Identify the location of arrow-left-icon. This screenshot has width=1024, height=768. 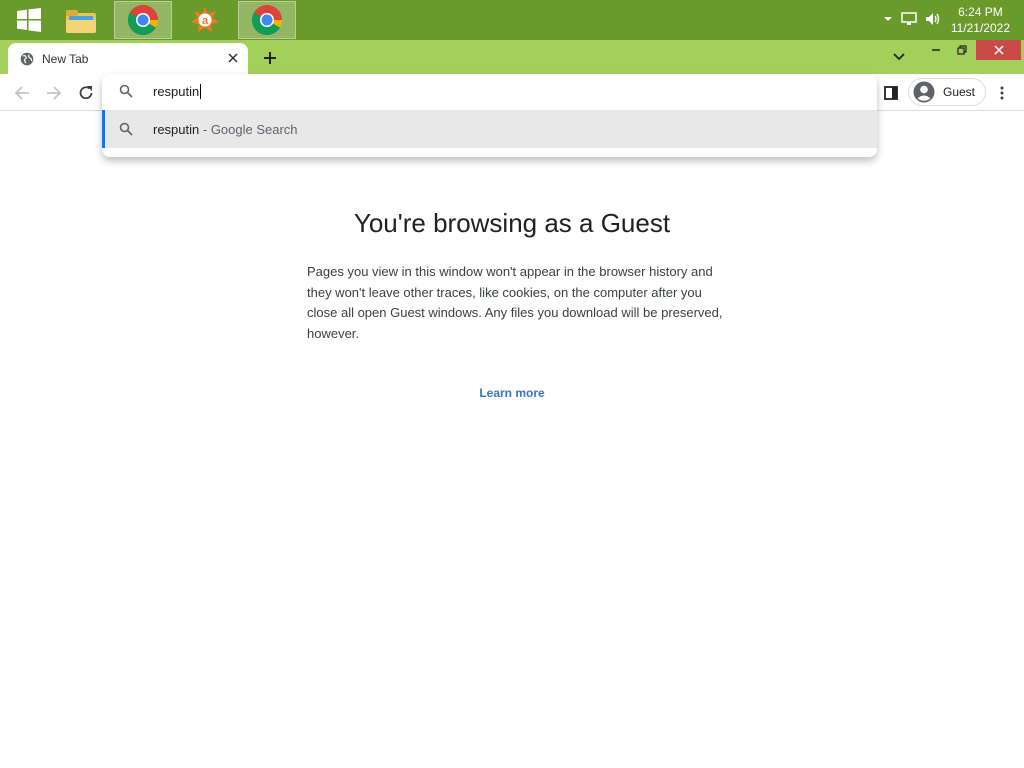
(21, 93).